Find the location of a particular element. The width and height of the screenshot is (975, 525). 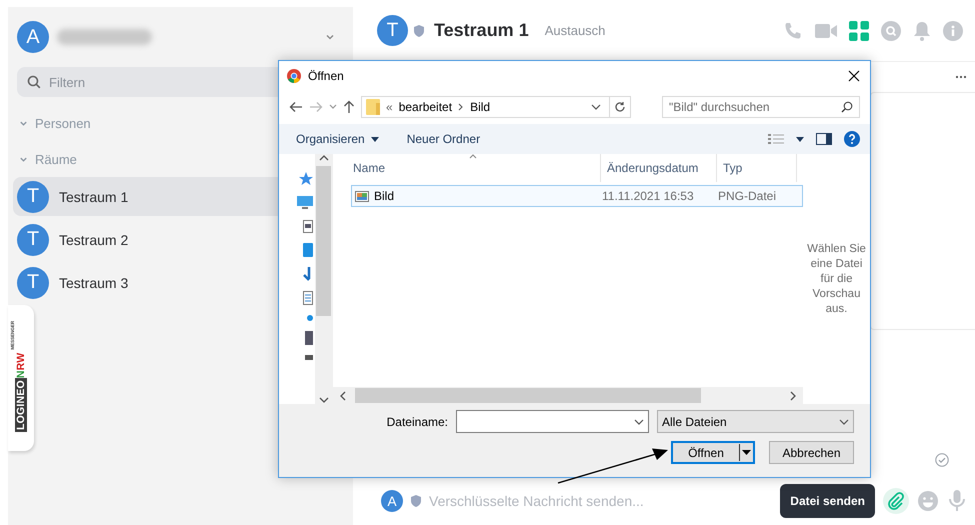

up-arrow-icon is located at coordinates (349, 107).